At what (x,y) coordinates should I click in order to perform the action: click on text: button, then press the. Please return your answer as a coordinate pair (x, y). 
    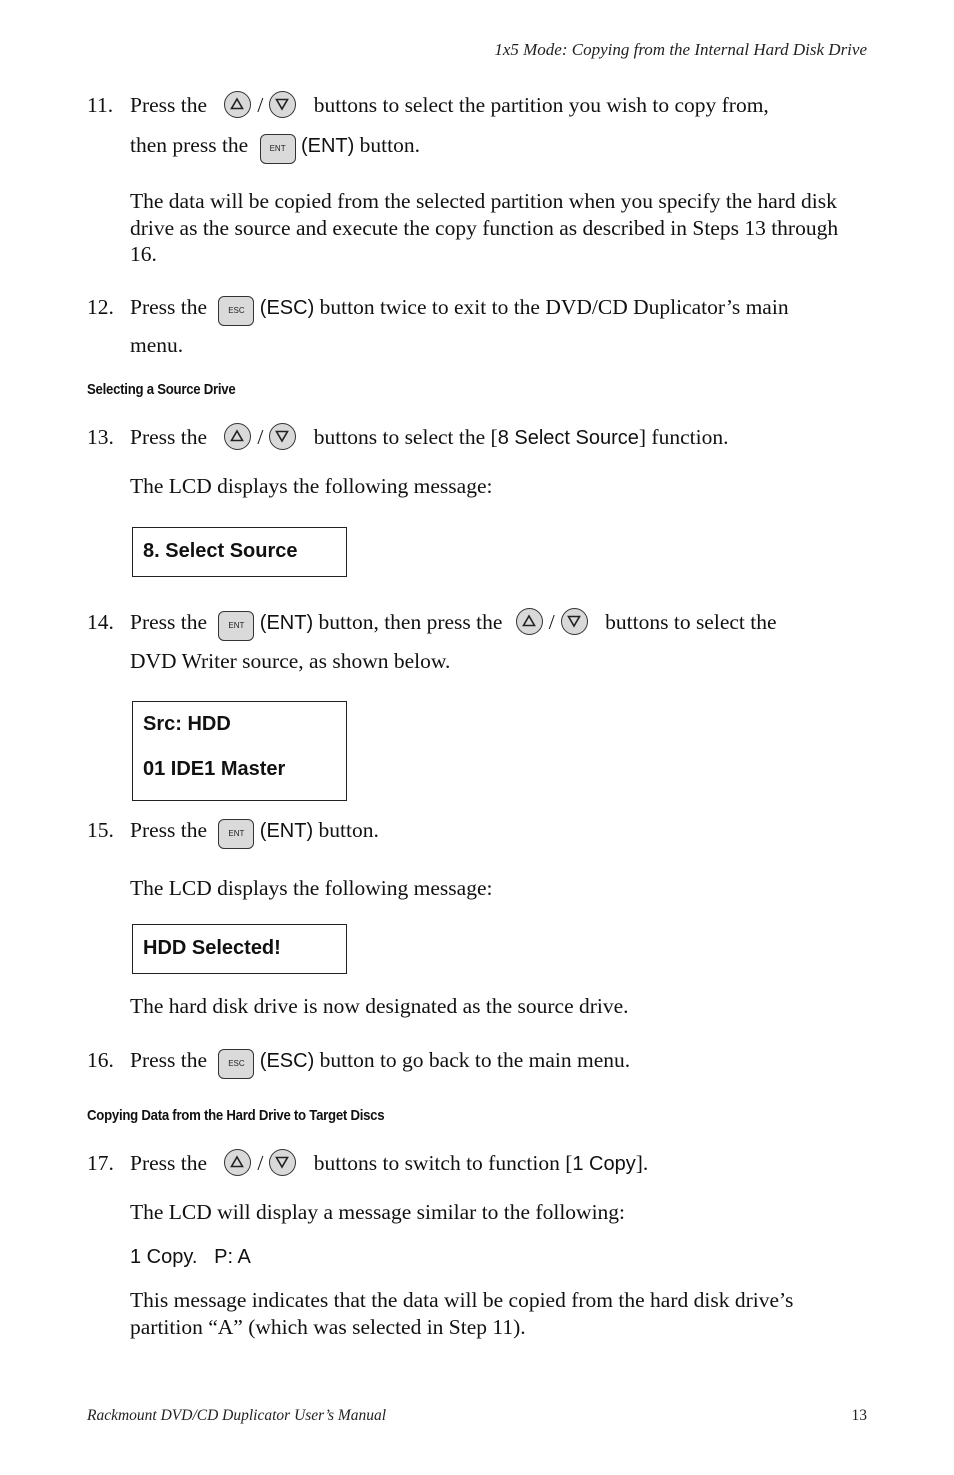
    Looking at the image, I should click on (410, 622).